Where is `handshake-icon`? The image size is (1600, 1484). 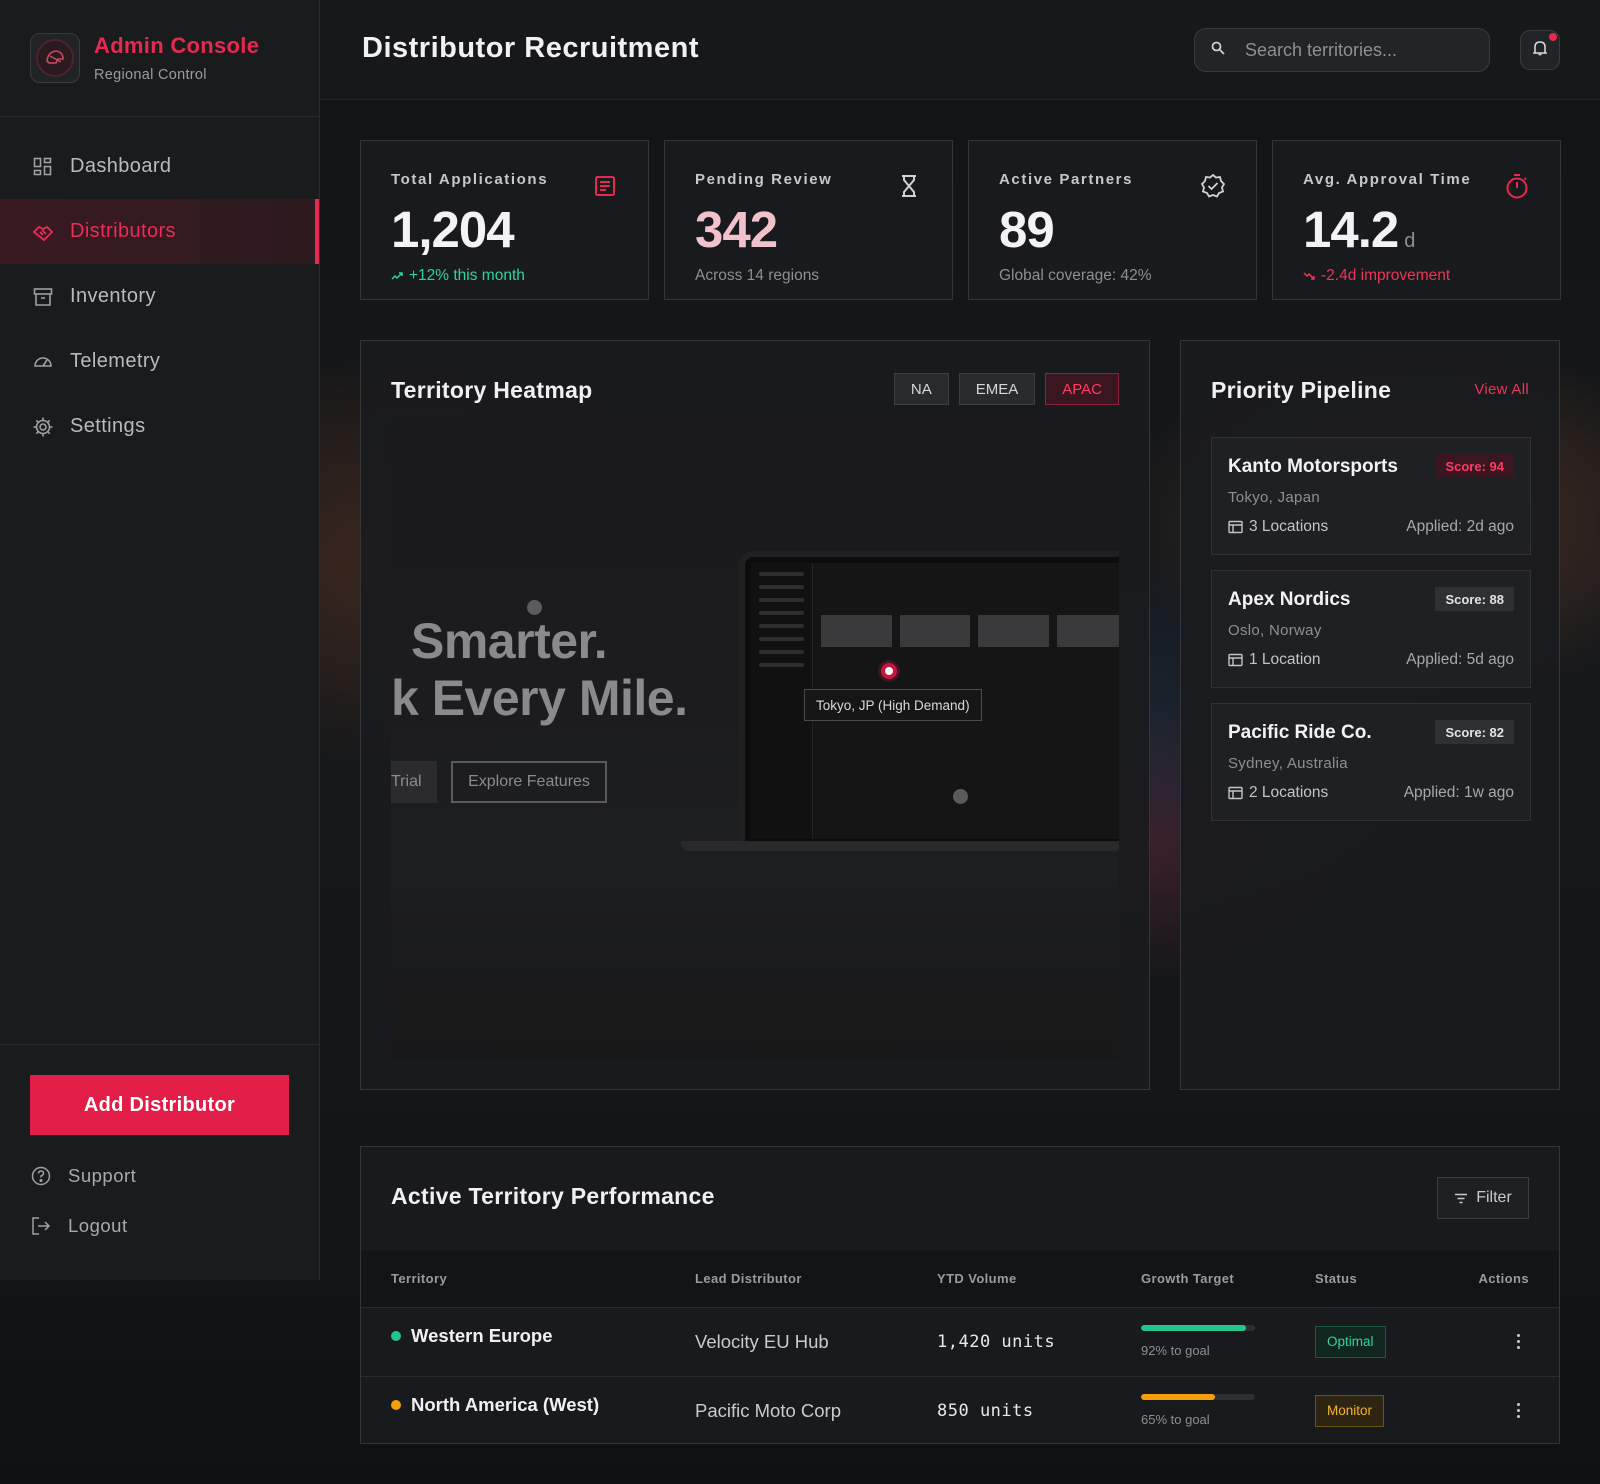 handshake-icon is located at coordinates (43, 232).